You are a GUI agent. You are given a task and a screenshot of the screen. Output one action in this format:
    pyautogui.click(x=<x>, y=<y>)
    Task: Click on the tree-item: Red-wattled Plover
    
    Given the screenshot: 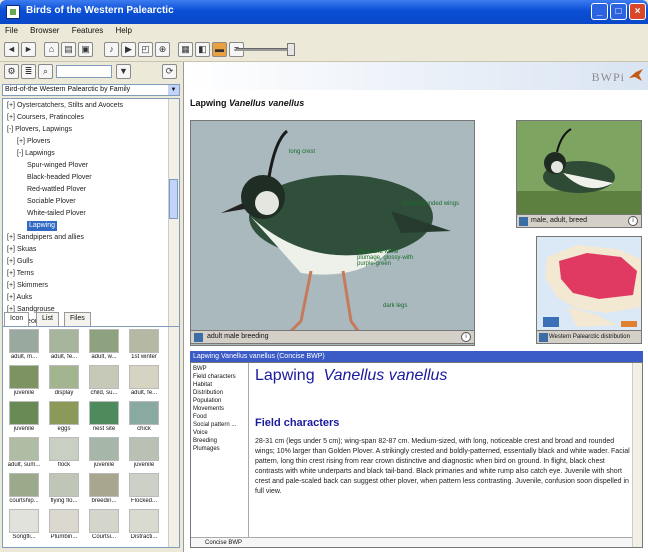 What is the action you would take?
    pyautogui.click(x=56, y=190)
    